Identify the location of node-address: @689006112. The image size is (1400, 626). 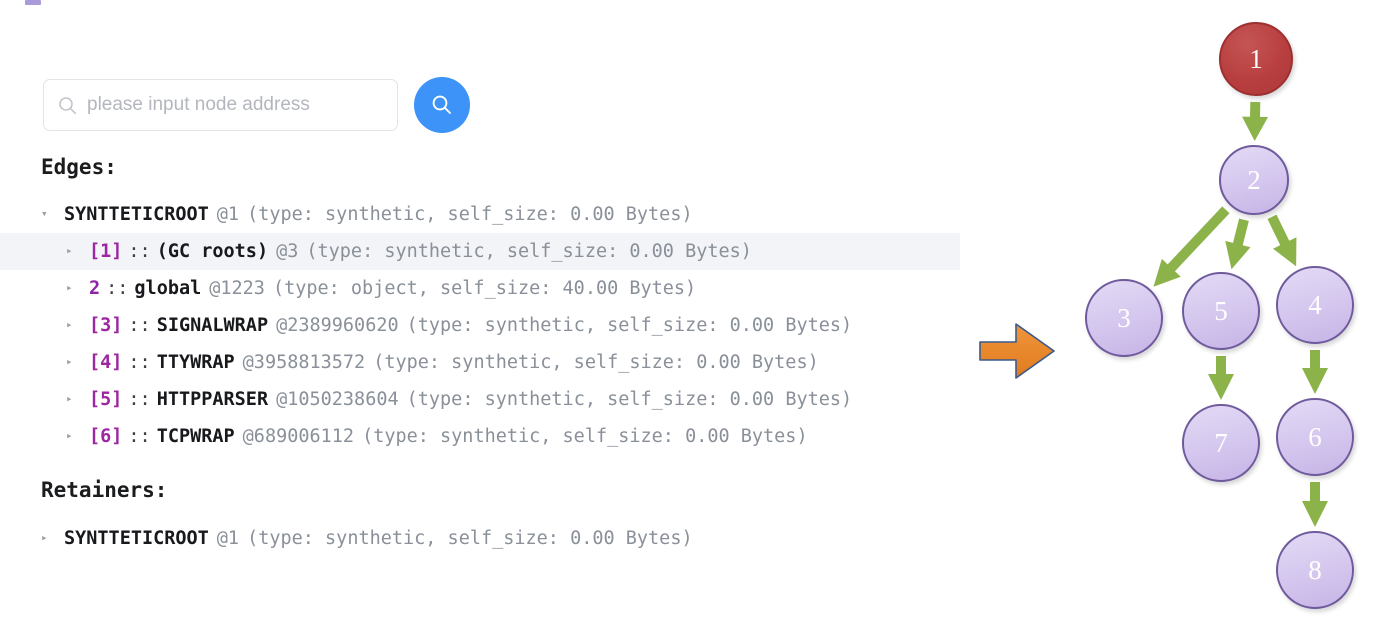
(298, 436).